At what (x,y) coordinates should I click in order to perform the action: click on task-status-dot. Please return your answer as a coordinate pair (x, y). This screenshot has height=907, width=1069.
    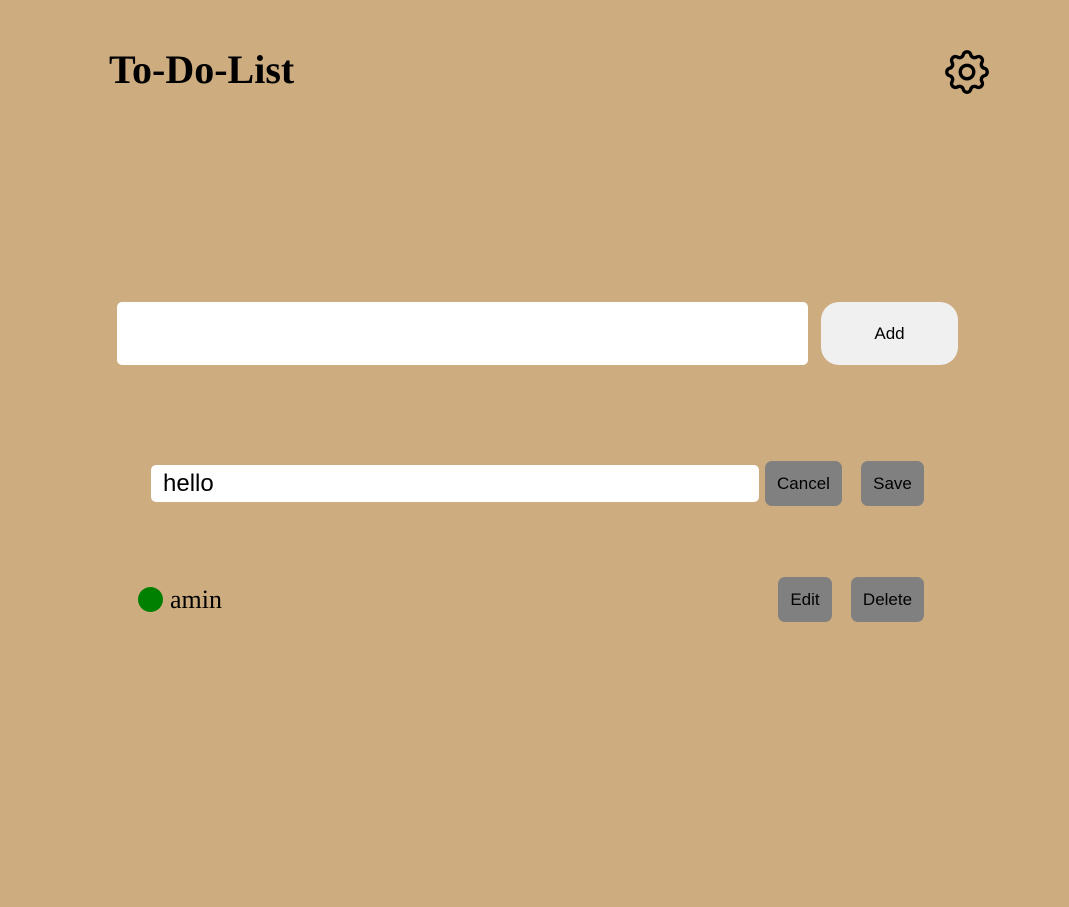
    Looking at the image, I should click on (150, 599).